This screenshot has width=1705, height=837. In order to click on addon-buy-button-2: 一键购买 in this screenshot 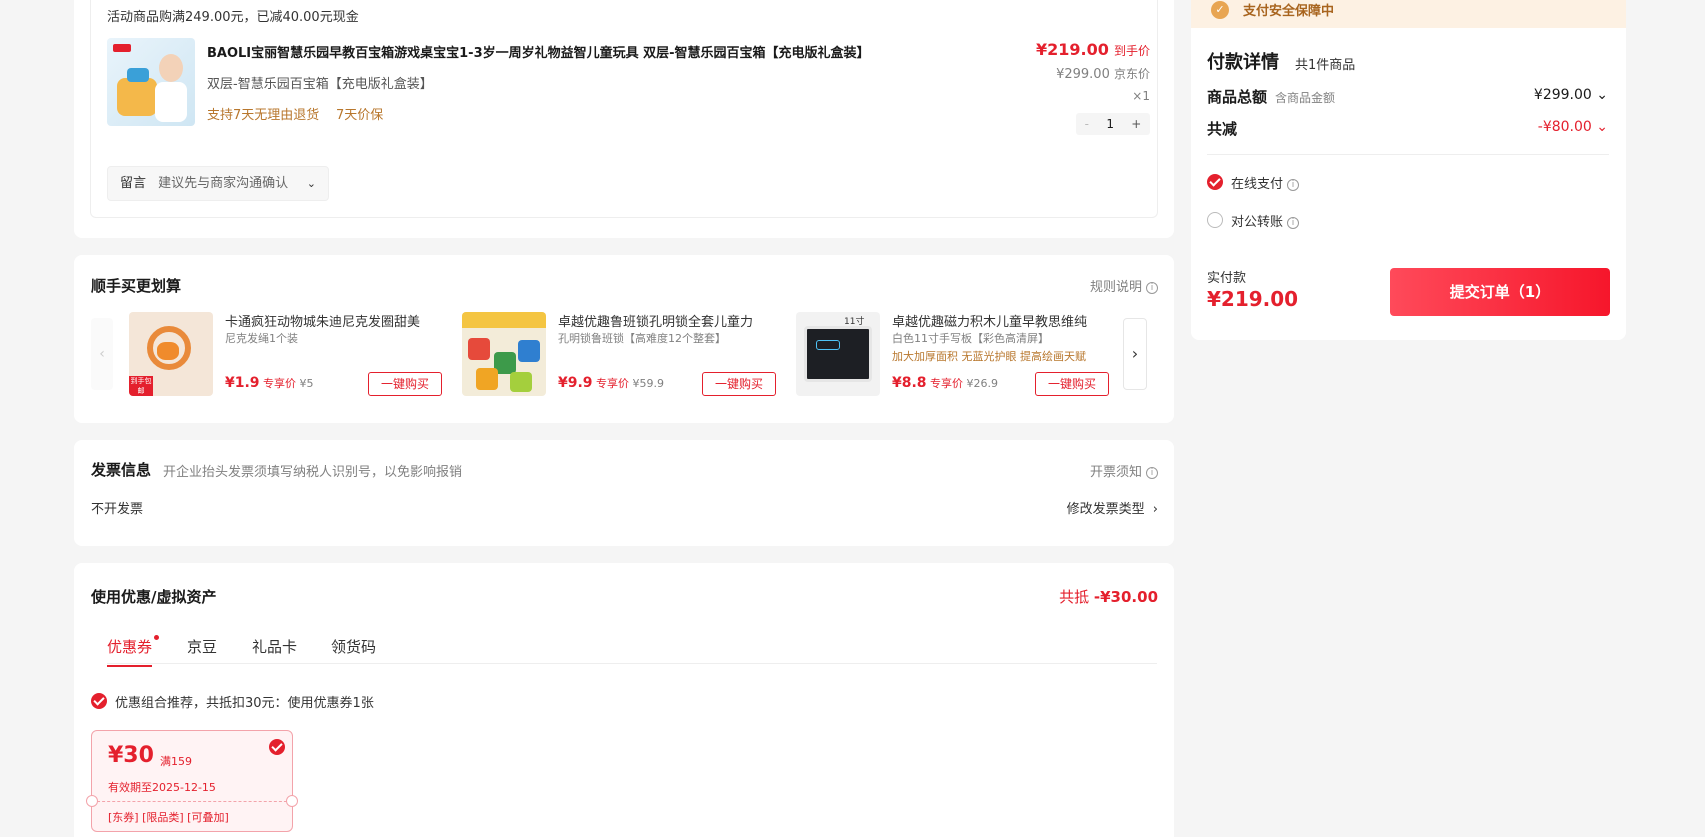, I will do `click(739, 384)`.